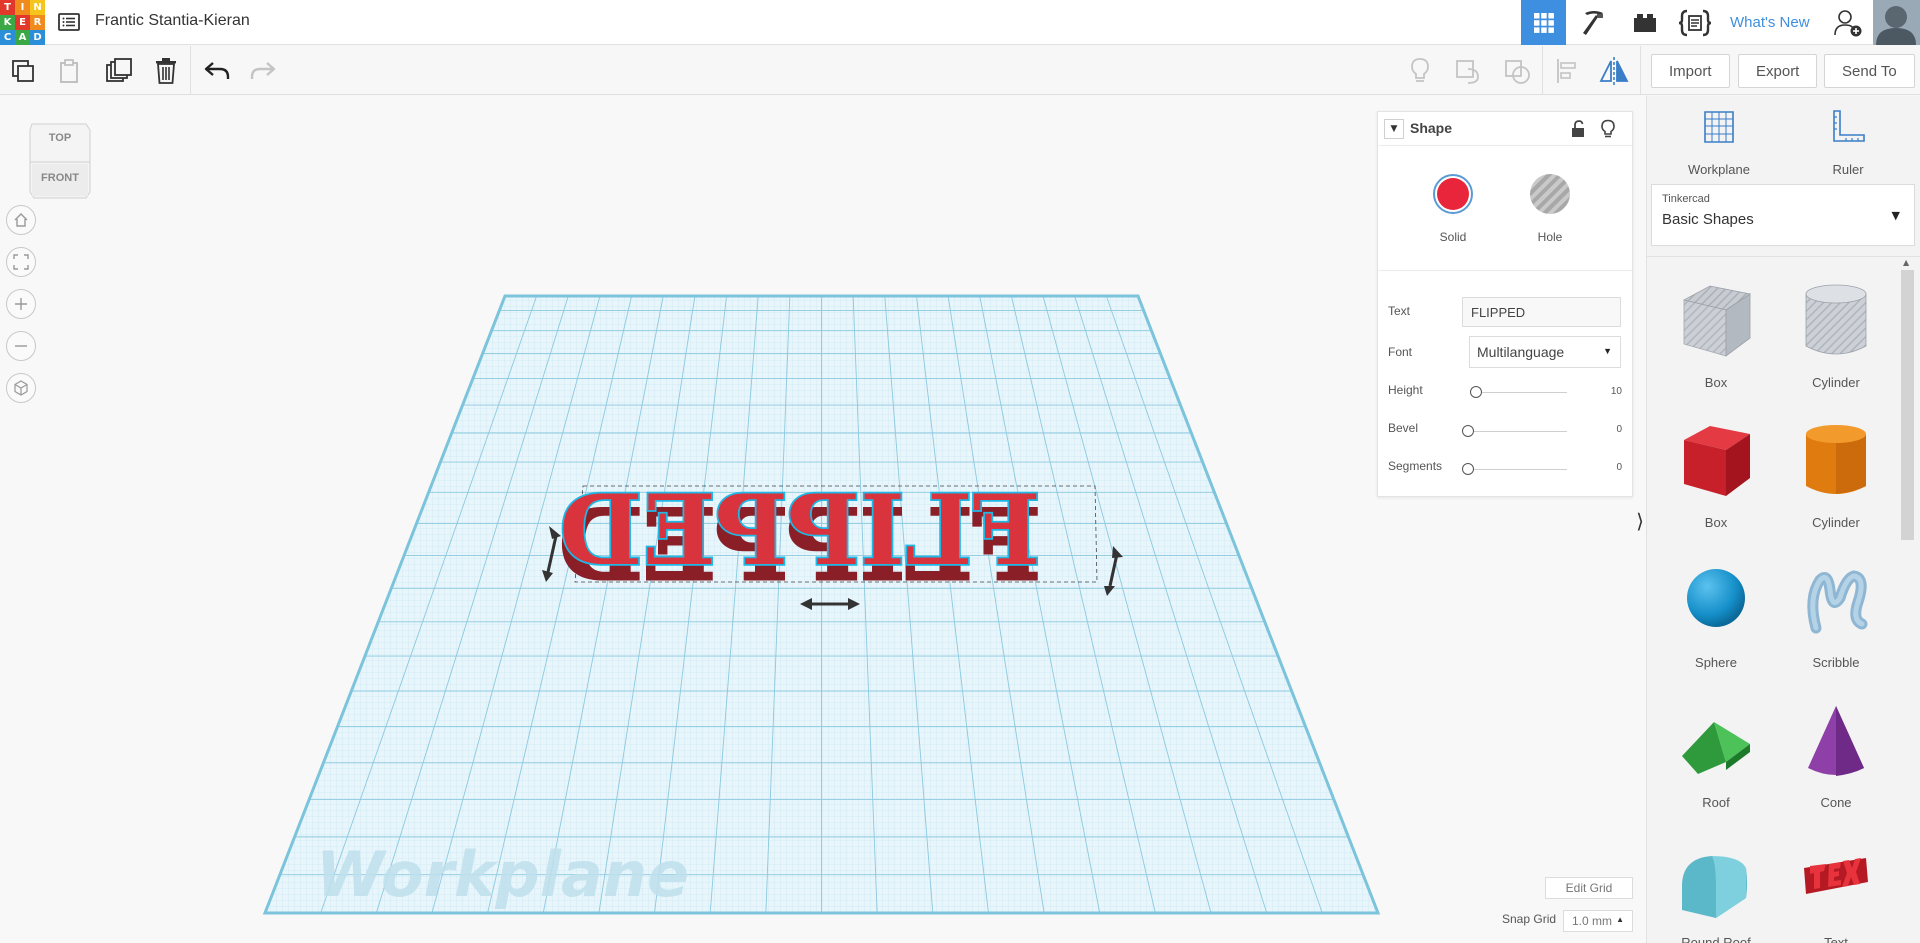 This screenshot has height=943, width=1920. I want to click on inspector-divider, so click(1505, 270).